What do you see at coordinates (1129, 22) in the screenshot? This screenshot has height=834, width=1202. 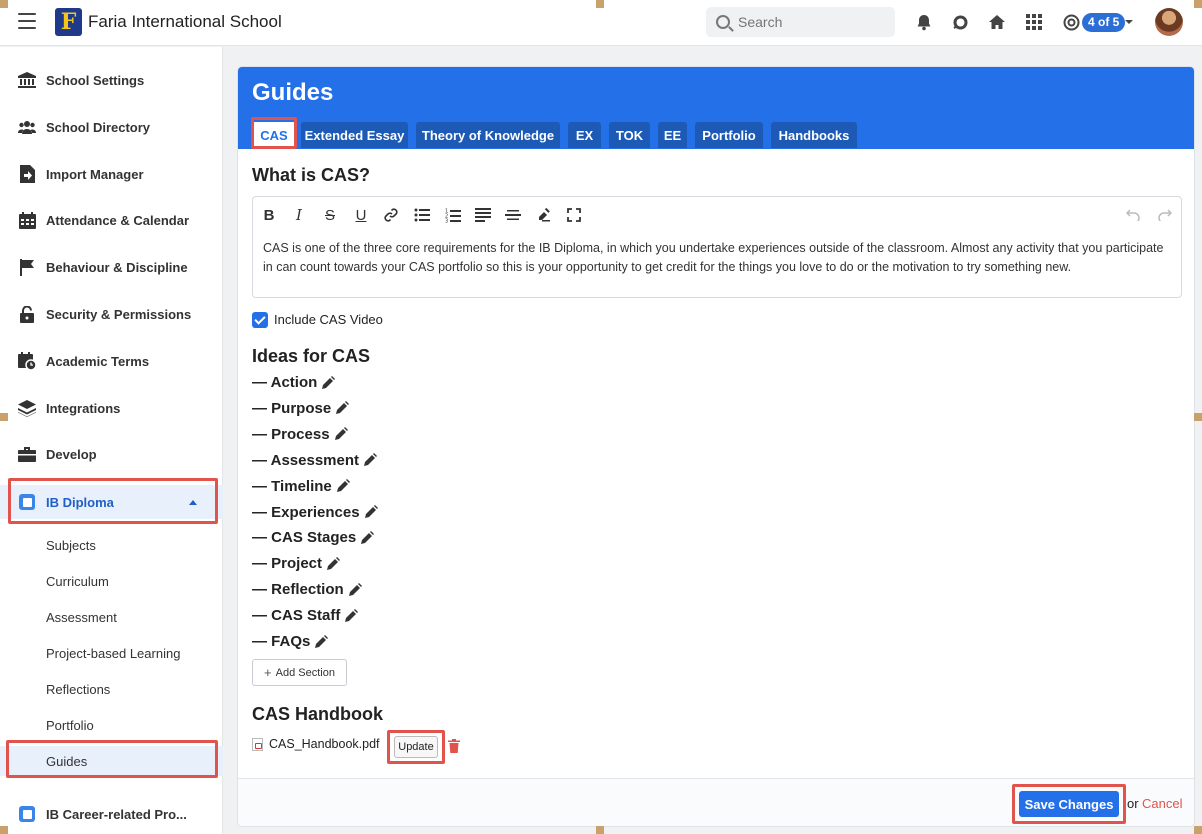 I see `chevron-down-icon` at bounding box center [1129, 22].